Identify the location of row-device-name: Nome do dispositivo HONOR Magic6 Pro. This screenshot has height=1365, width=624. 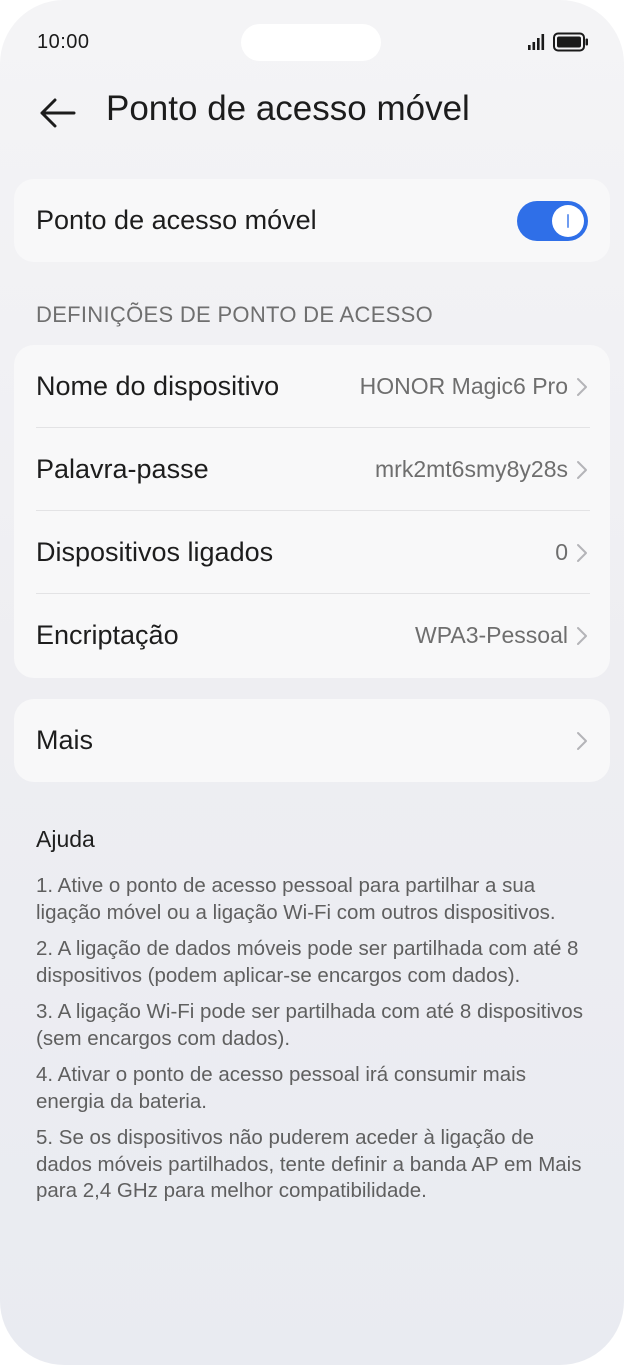
(312, 386).